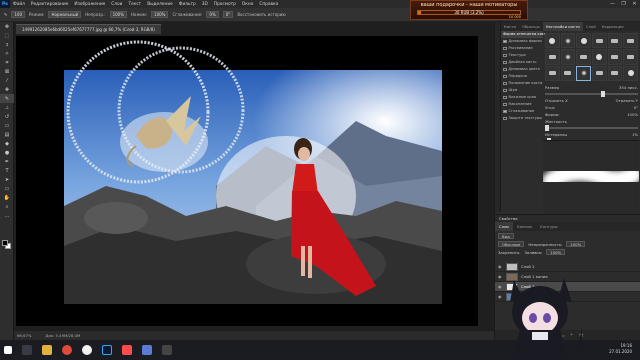 The image size is (640, 360). What do you see at coordinates (620, 349) in the screenshot?
I see `taskbar-clock: 19:16 27.01.2020` at bounding box center [620, 349].